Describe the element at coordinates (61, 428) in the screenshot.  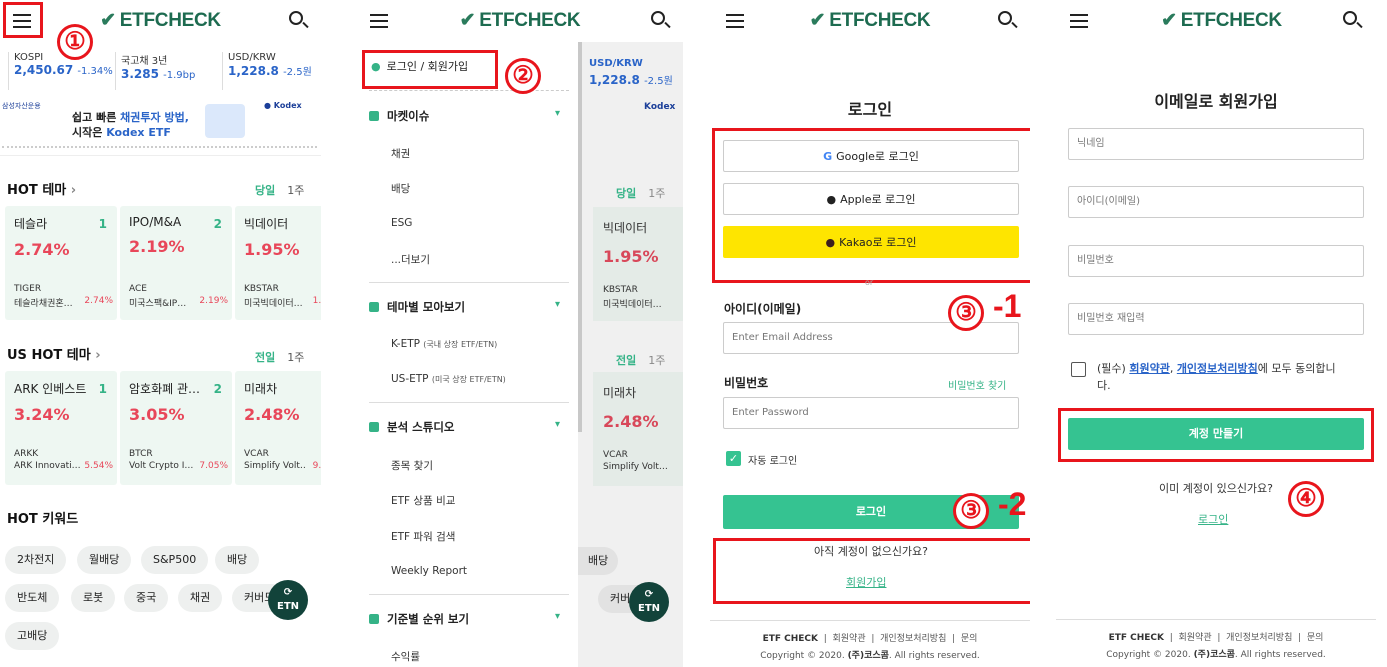
I see `theme-card: ARK 인베스트 1 3.24% ARKK ARK Innovati… 5.54%` at that location.